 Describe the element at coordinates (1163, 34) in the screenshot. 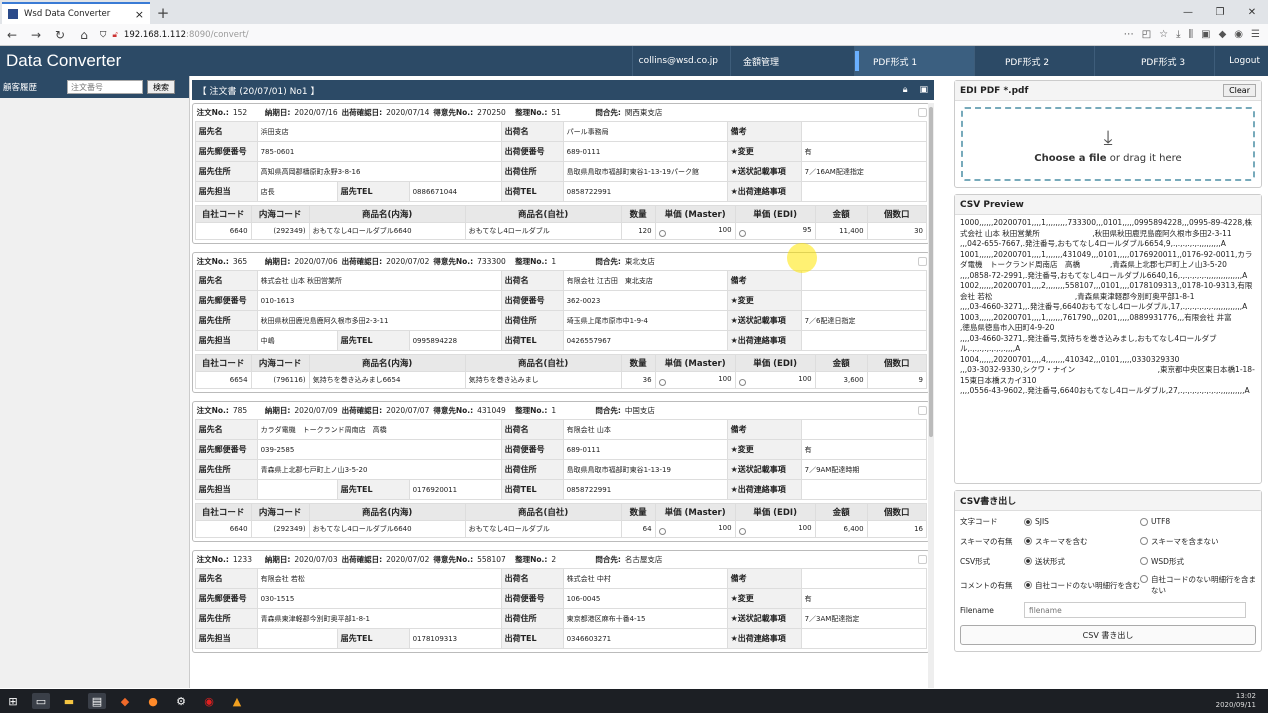

I see `bookmark-star-icon: ☆` at that location.